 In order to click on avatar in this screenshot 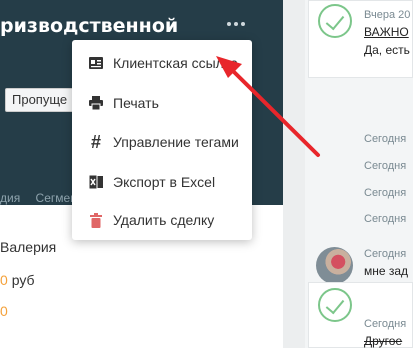, I will do `click(334, 265)`.